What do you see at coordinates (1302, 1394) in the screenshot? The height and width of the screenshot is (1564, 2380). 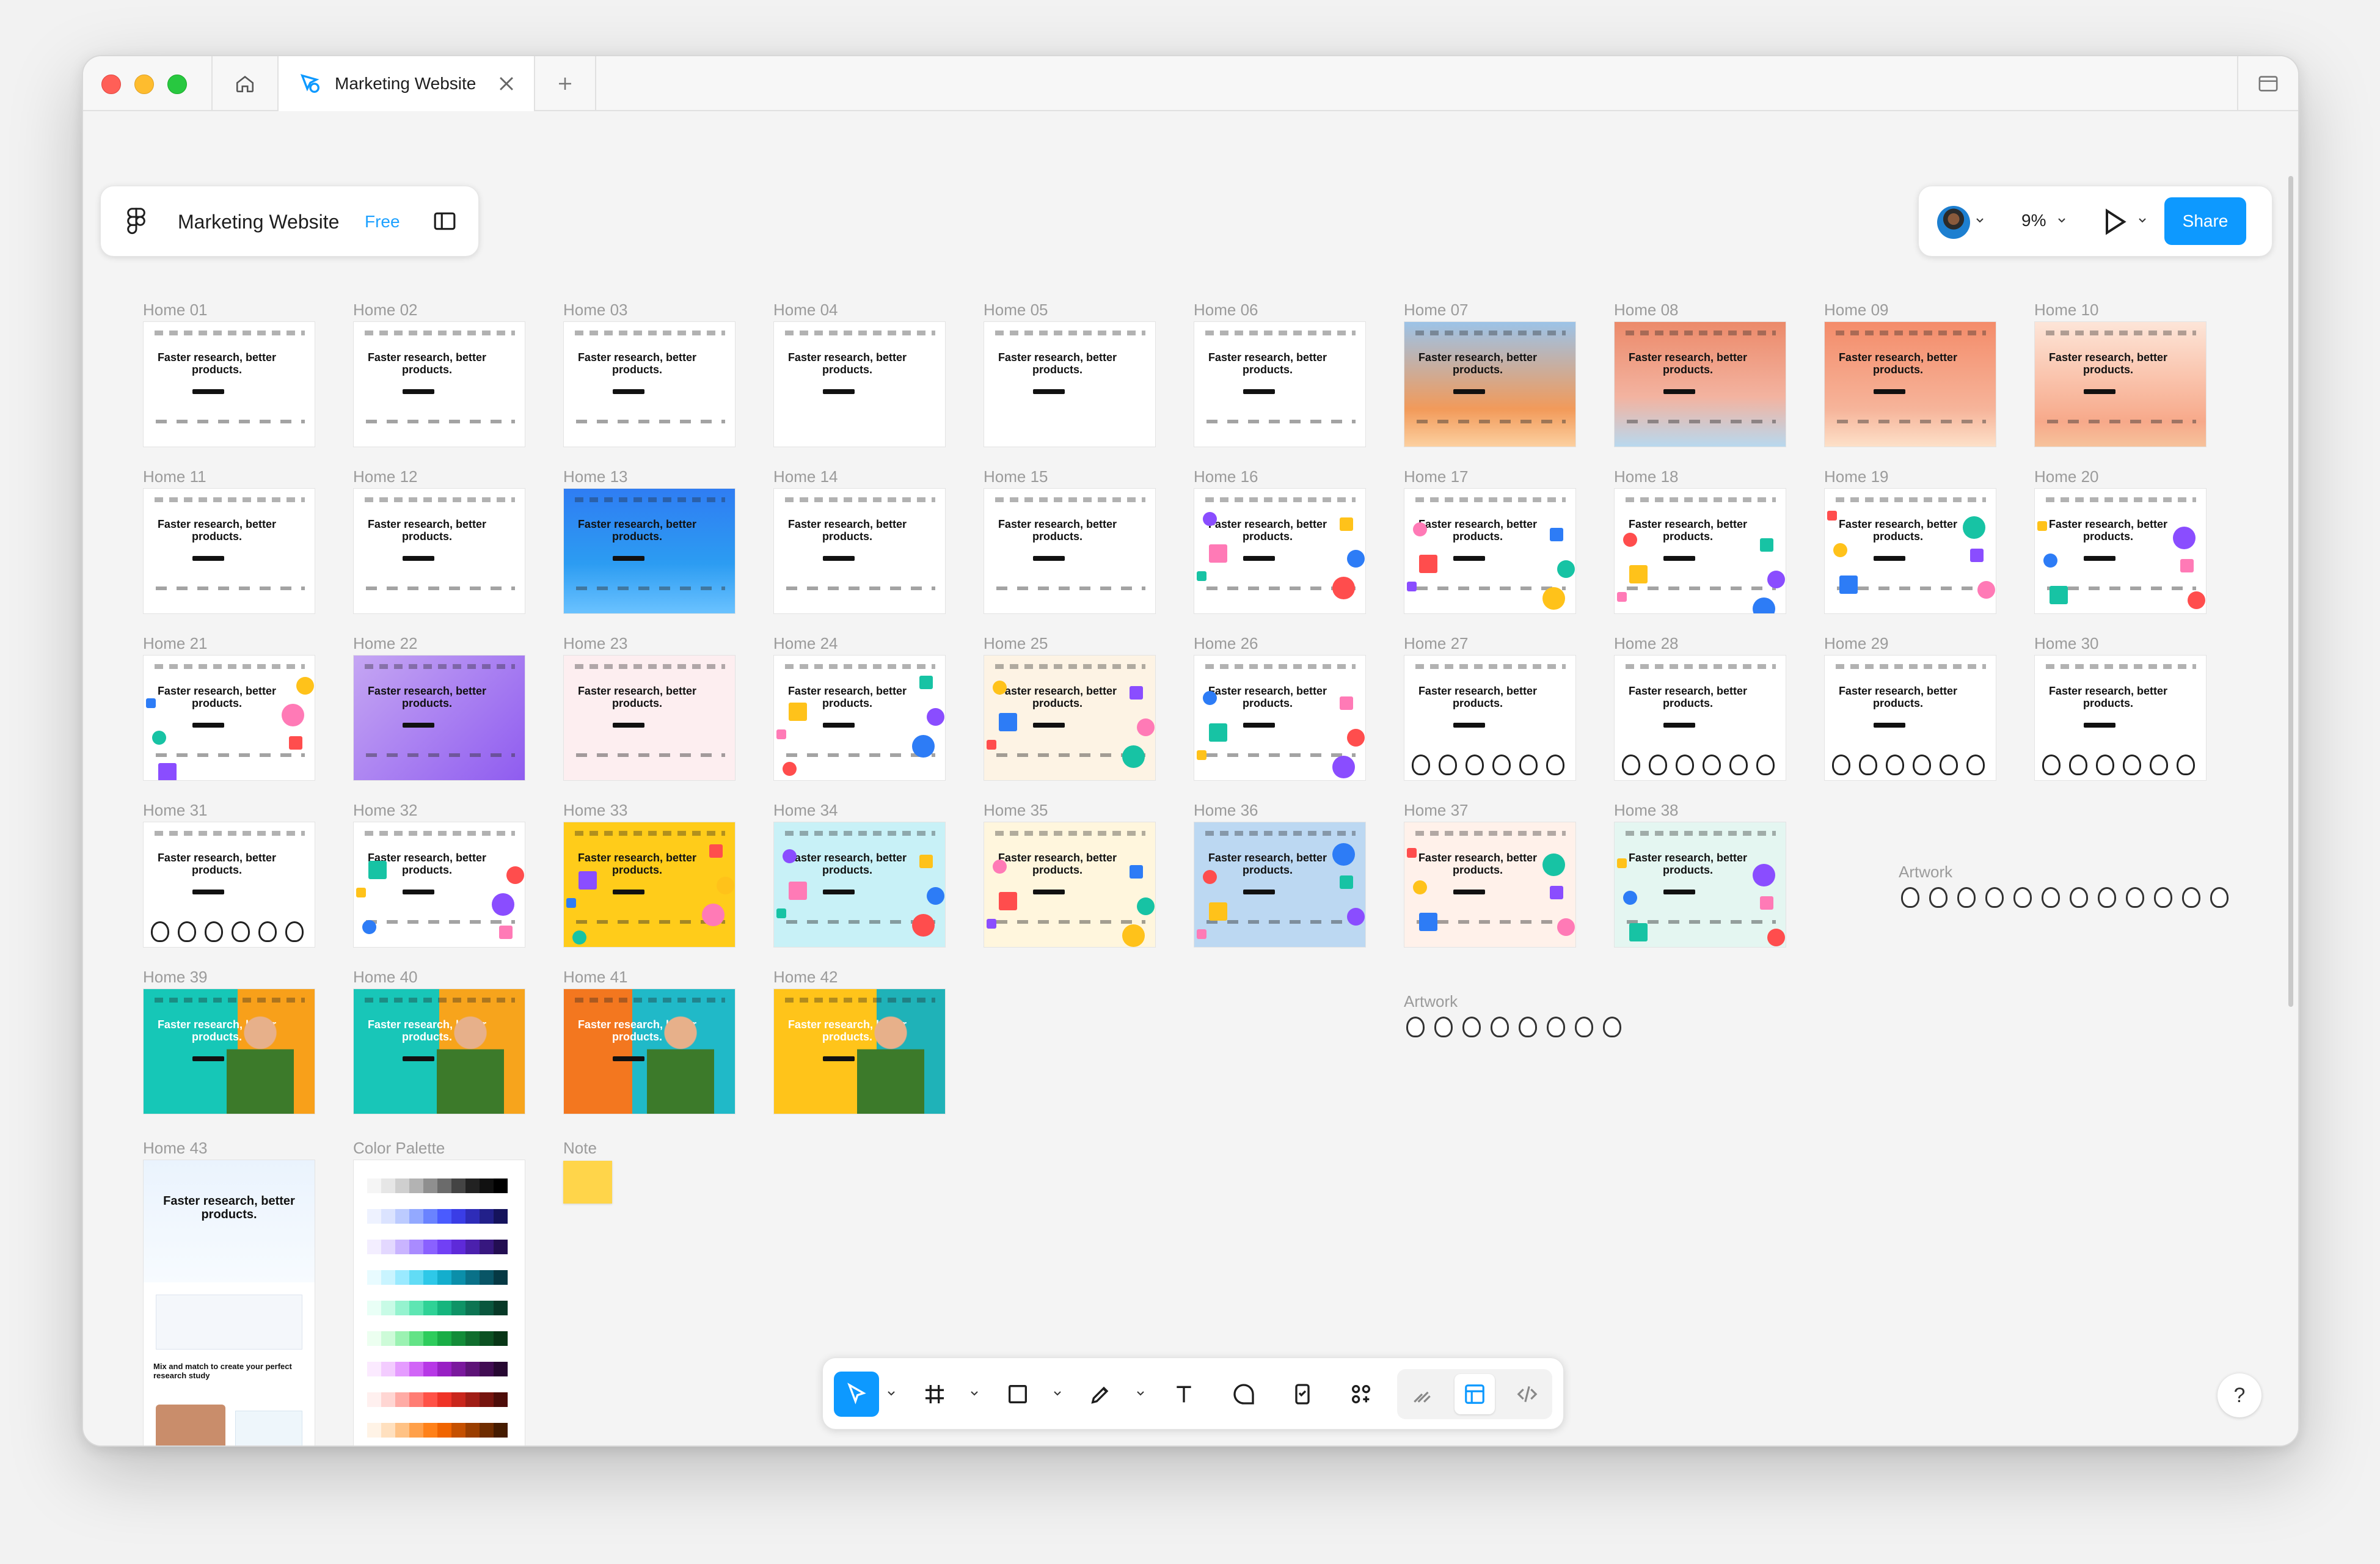 I see `stamp-tool-button` at bounding box center [1302, 1394].